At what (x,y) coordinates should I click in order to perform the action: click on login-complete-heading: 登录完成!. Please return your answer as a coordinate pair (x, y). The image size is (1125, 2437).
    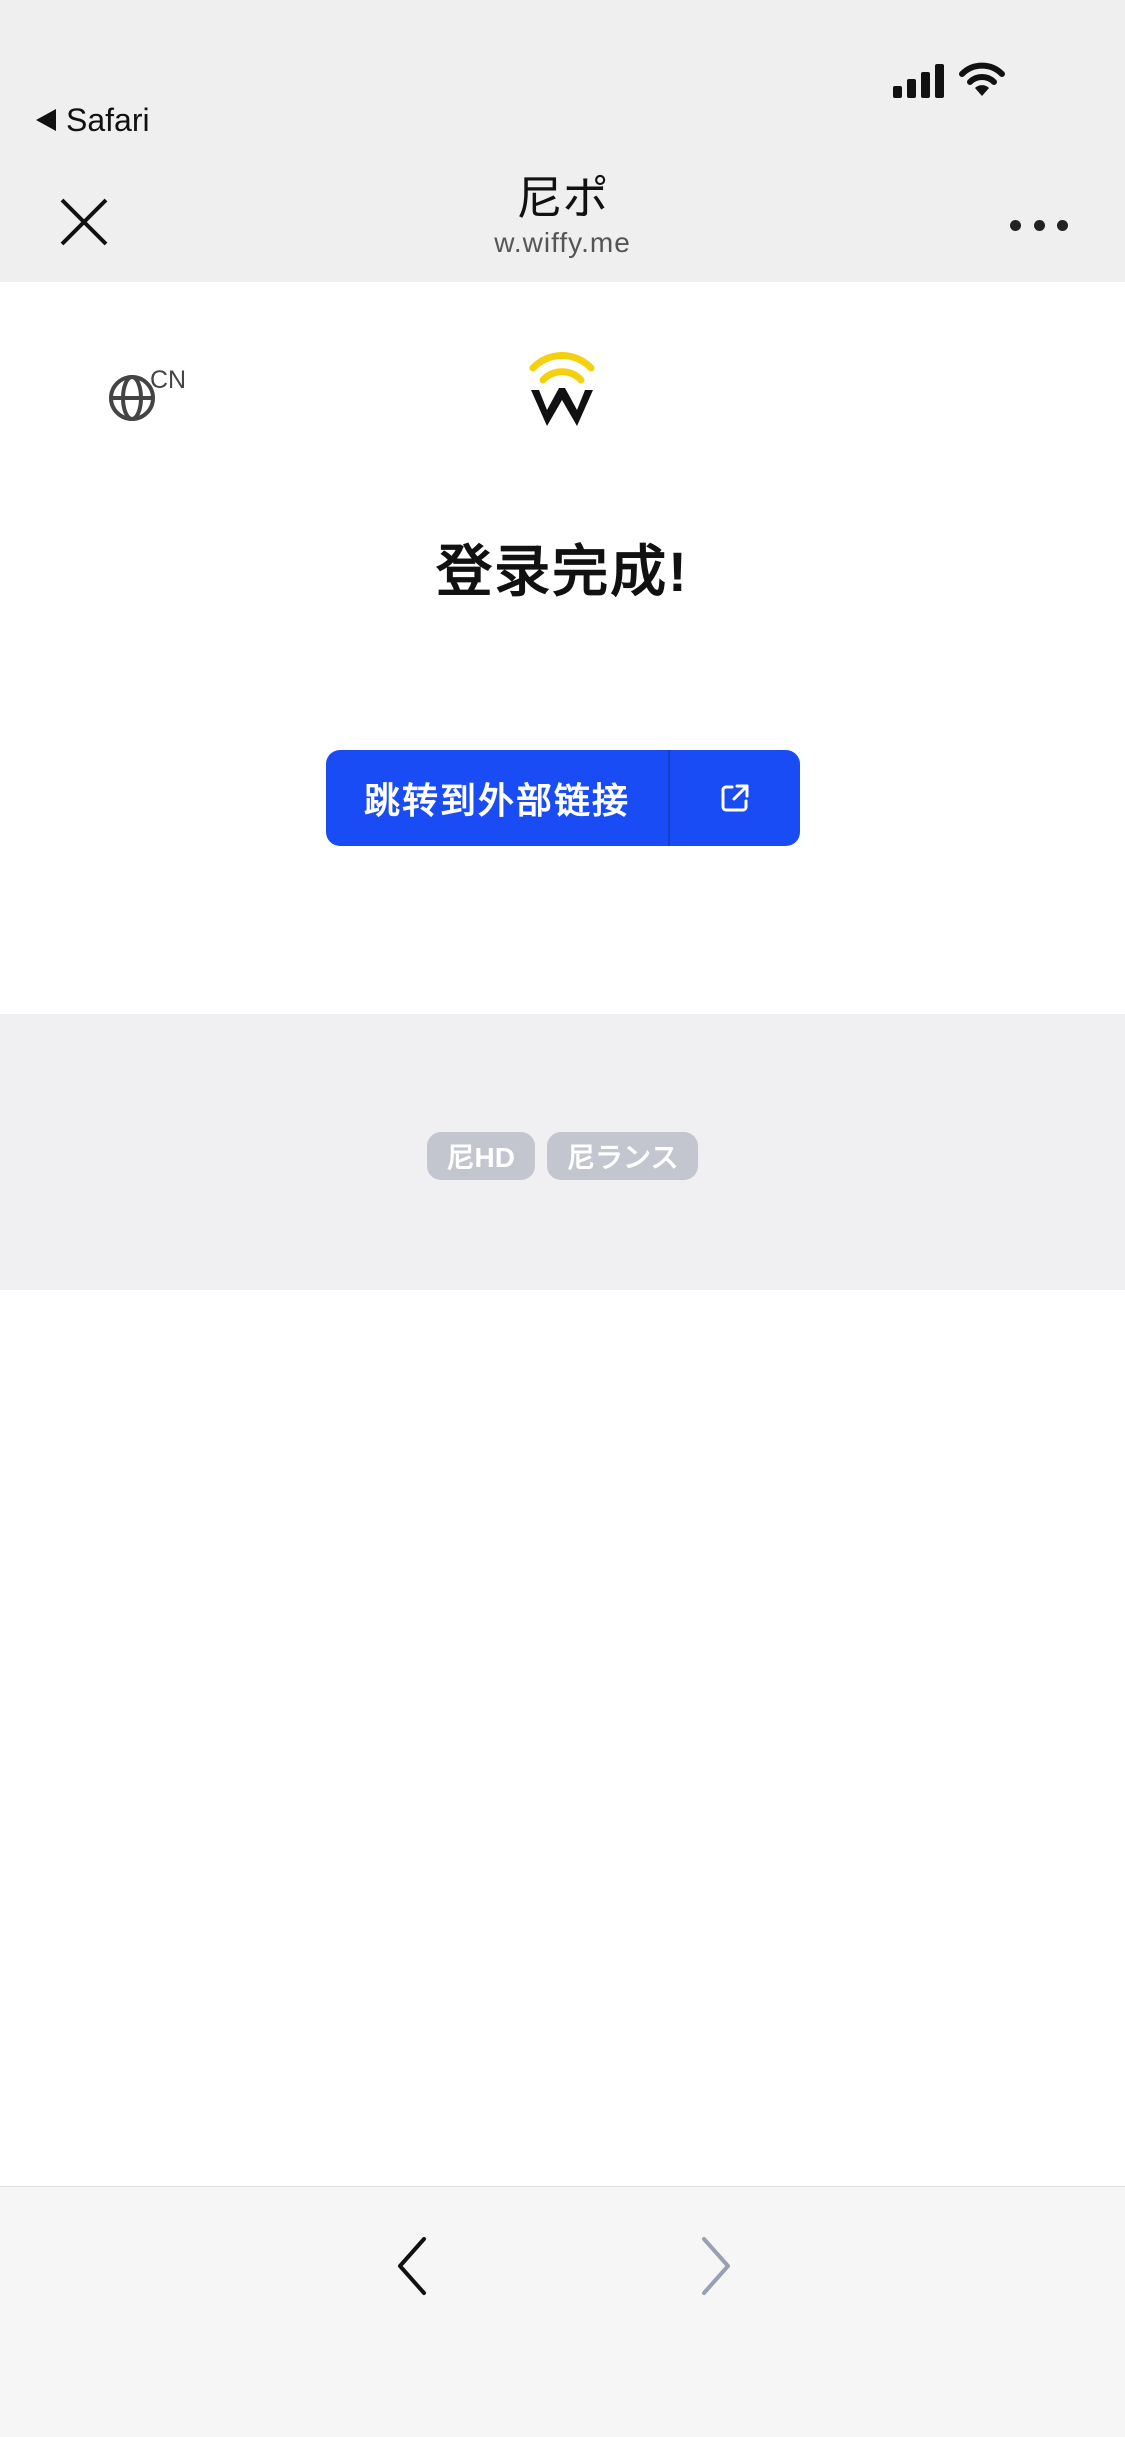
    Looking at the image, I should click on (562, 571).